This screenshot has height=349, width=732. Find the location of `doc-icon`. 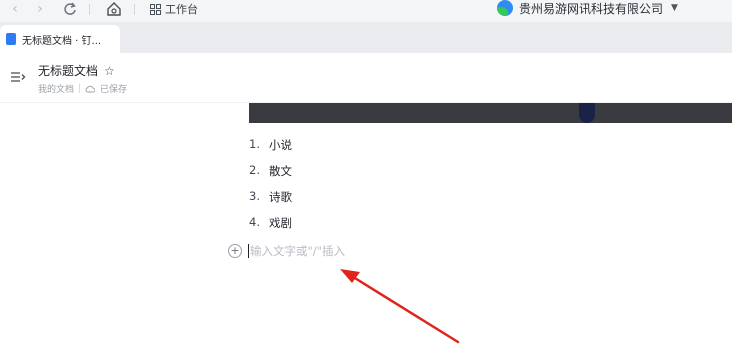

doc-icon is located at coordinates (11, 39).